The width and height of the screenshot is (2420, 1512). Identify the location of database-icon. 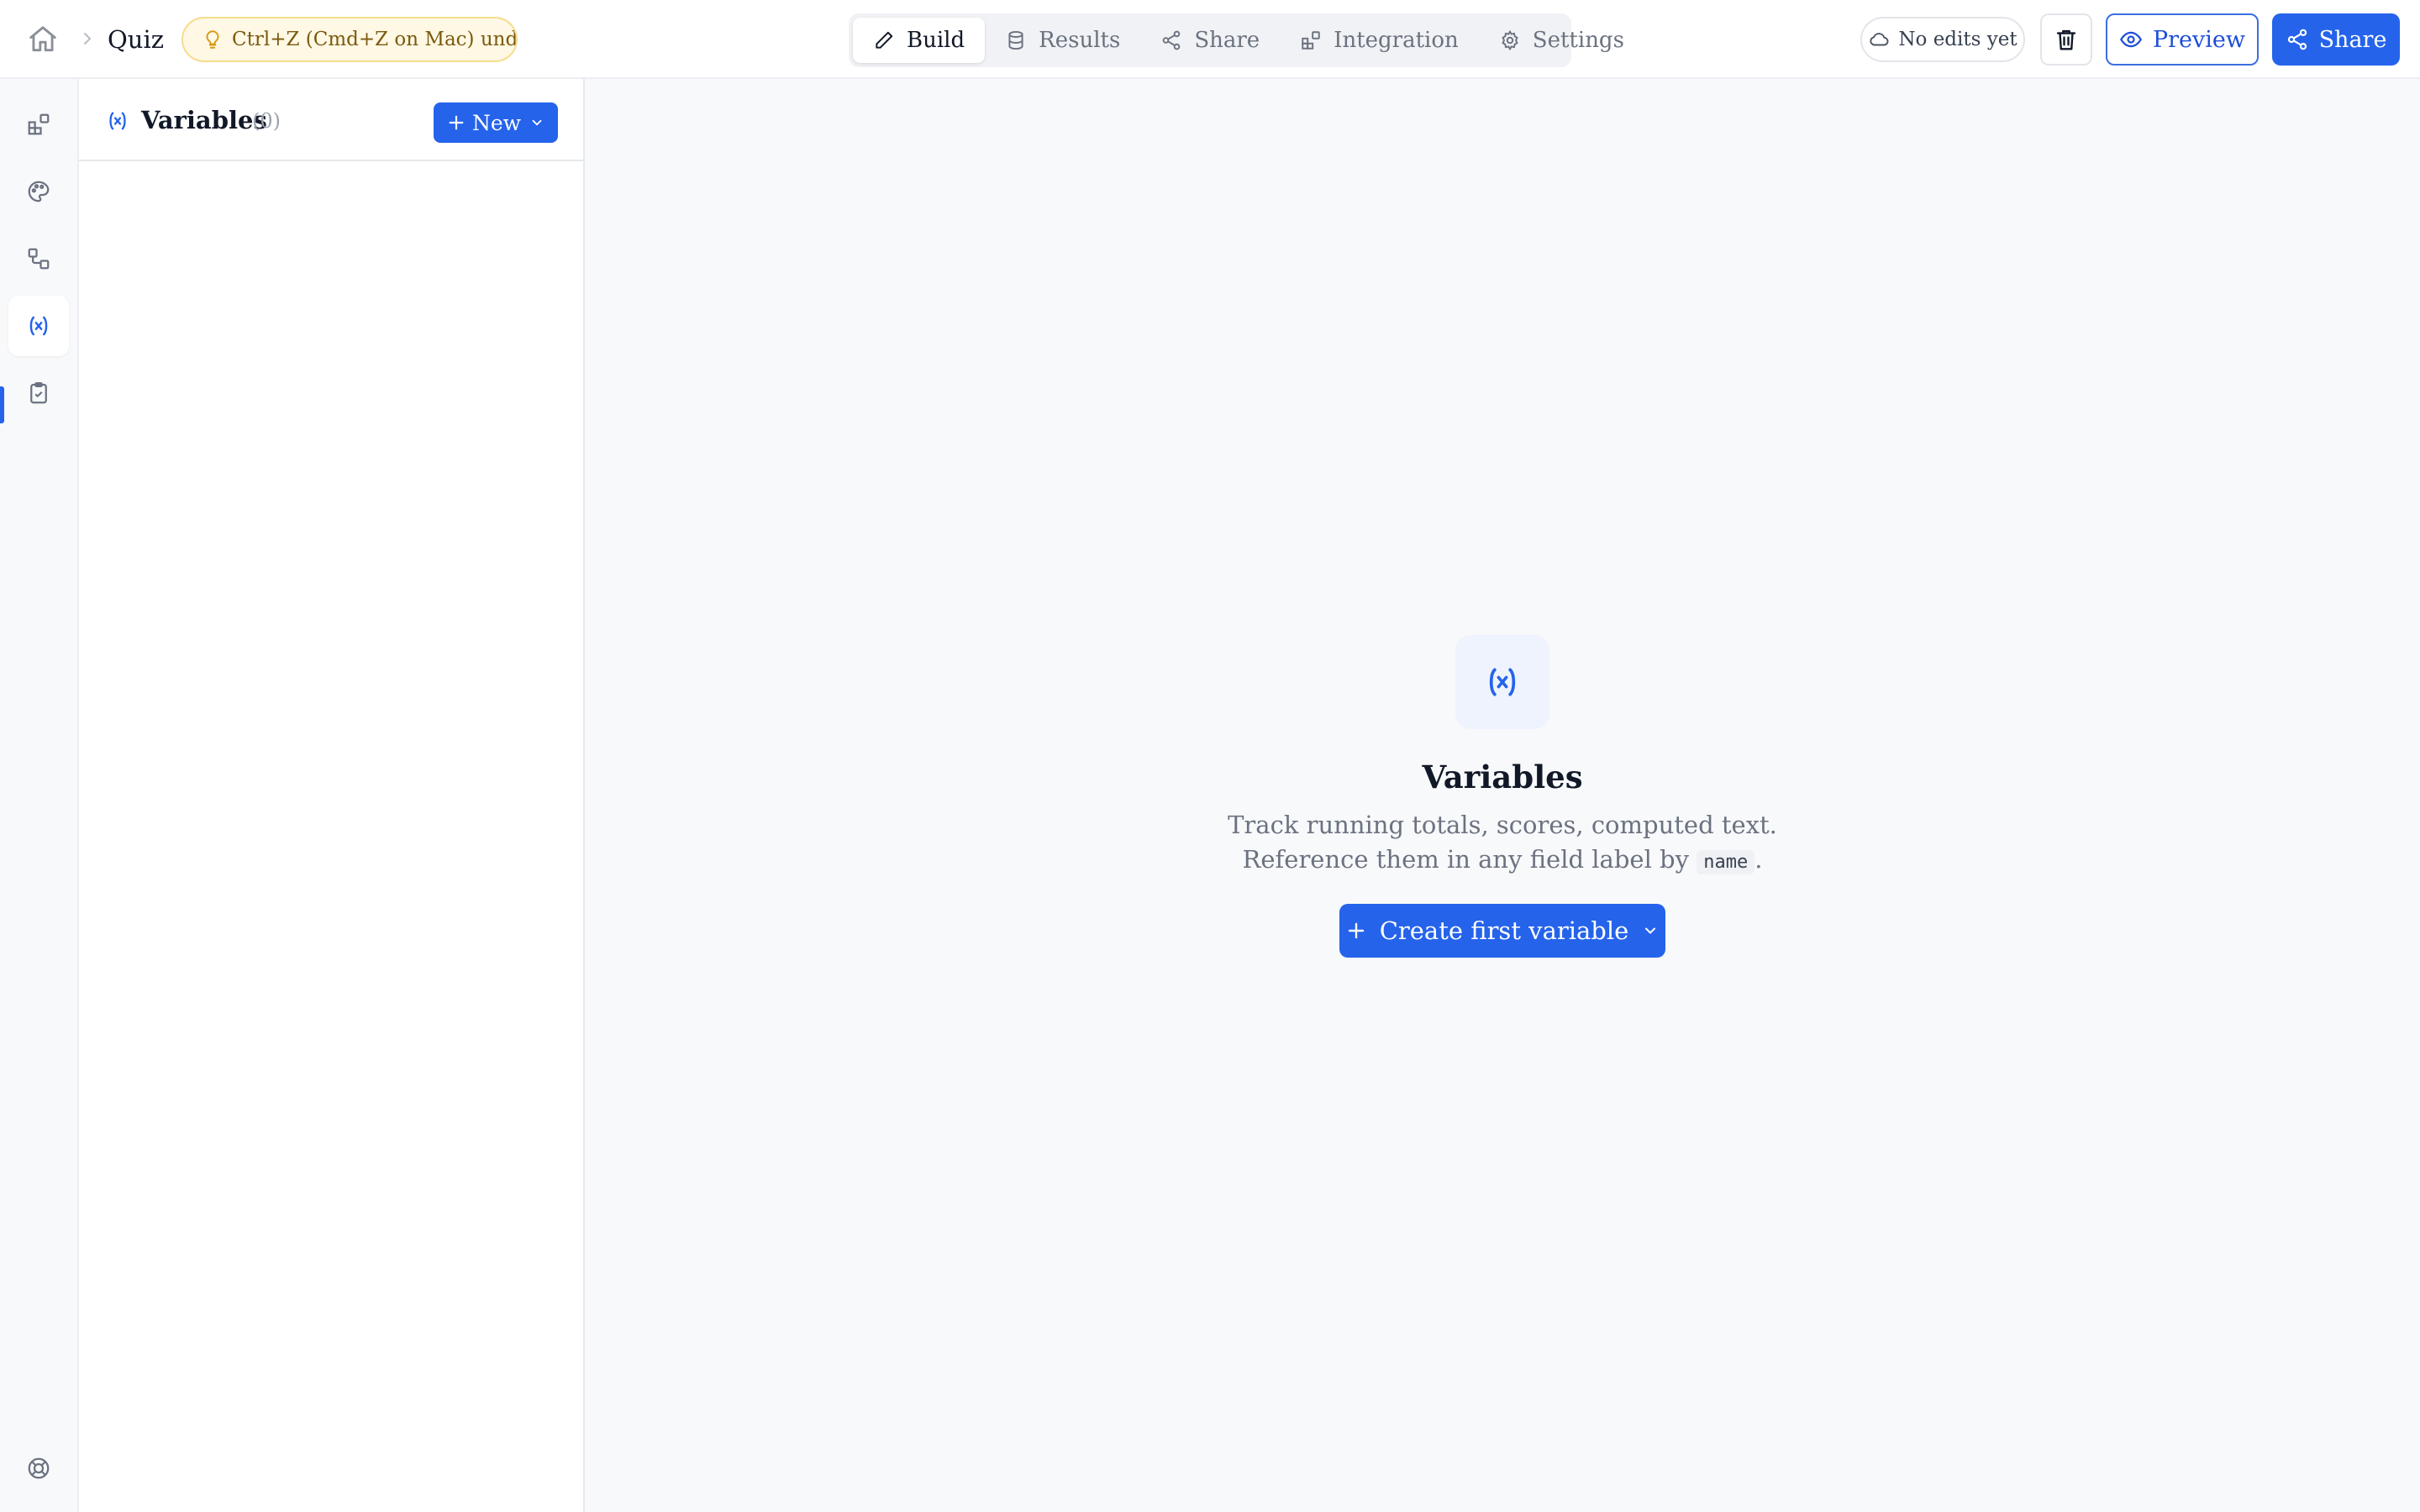
(1016, 40).